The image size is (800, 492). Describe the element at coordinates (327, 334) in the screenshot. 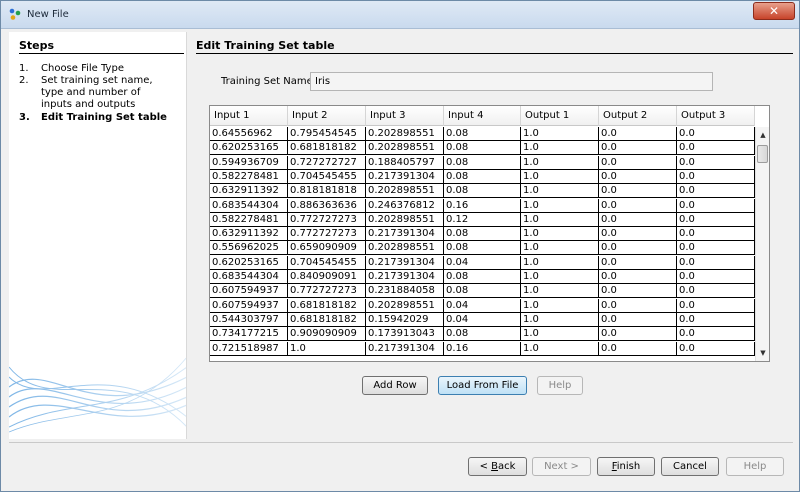

I see `table-cell: 0.909090909` at that location.